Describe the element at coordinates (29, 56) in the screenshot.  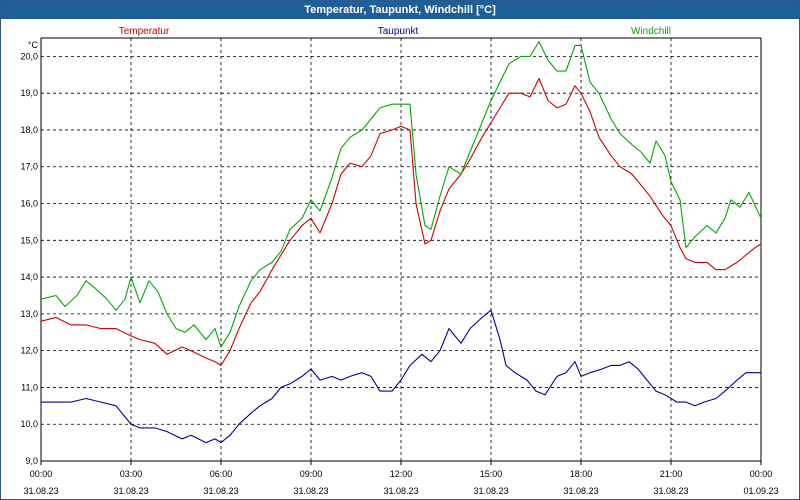
I see `y-tick-label: 20,0` at that location.